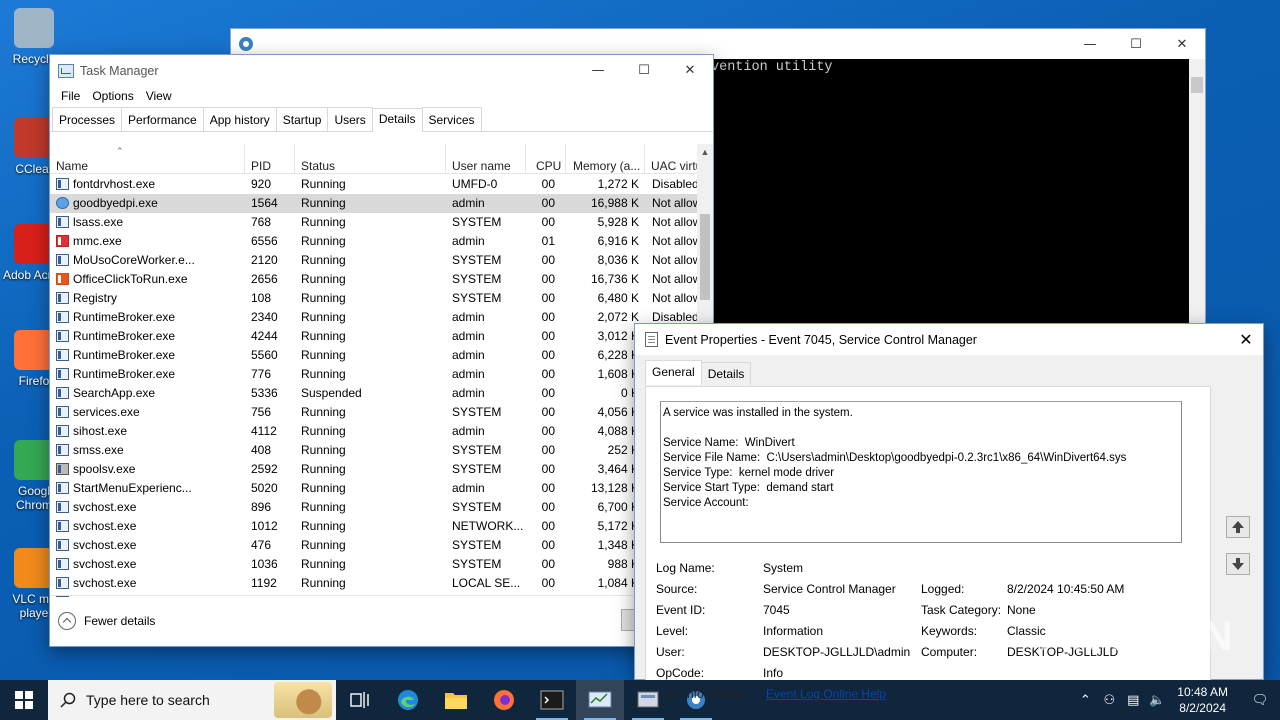 The width and height of the screenshot is (1280, 720). What do you see at coordinates (1202, 708) in the screenshot?
I see `clock-date: 8/2/2024` at bounding box center [1202, 708].